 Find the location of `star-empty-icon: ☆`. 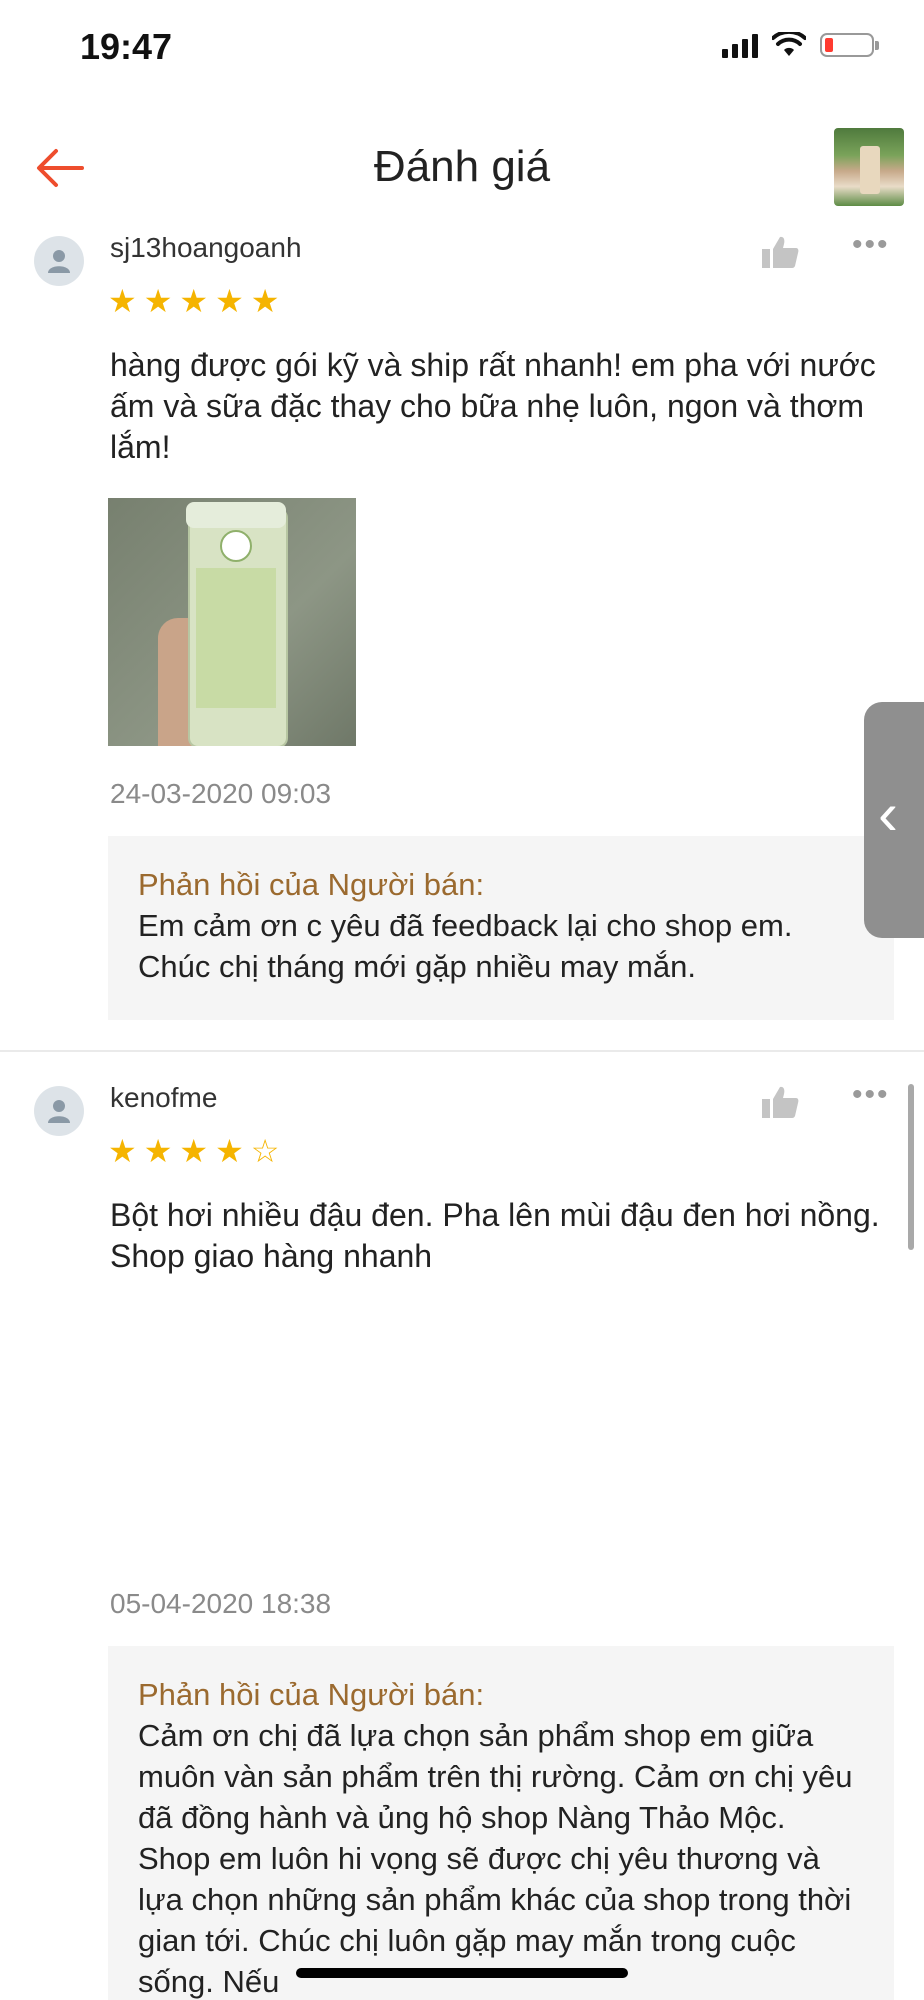

star-empty-icon: ☆ is located at coordinates (265, 1151).